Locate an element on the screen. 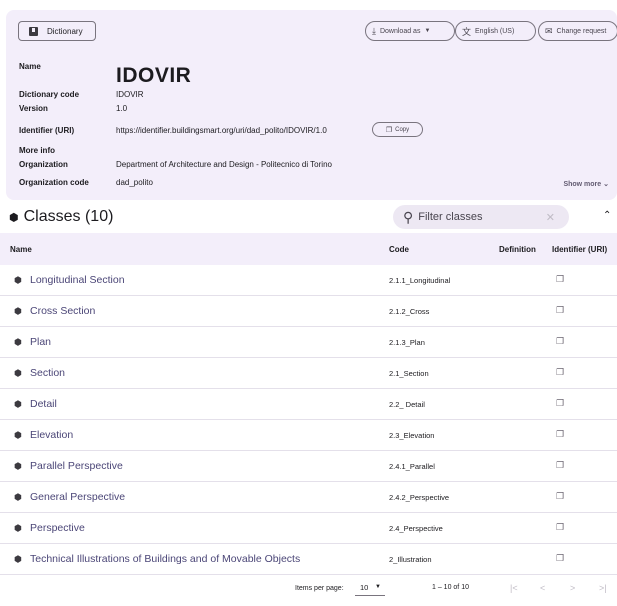 This screenshot has width=617, height=606. class-code: 2_Illustration is located at coordinates (410, 559).